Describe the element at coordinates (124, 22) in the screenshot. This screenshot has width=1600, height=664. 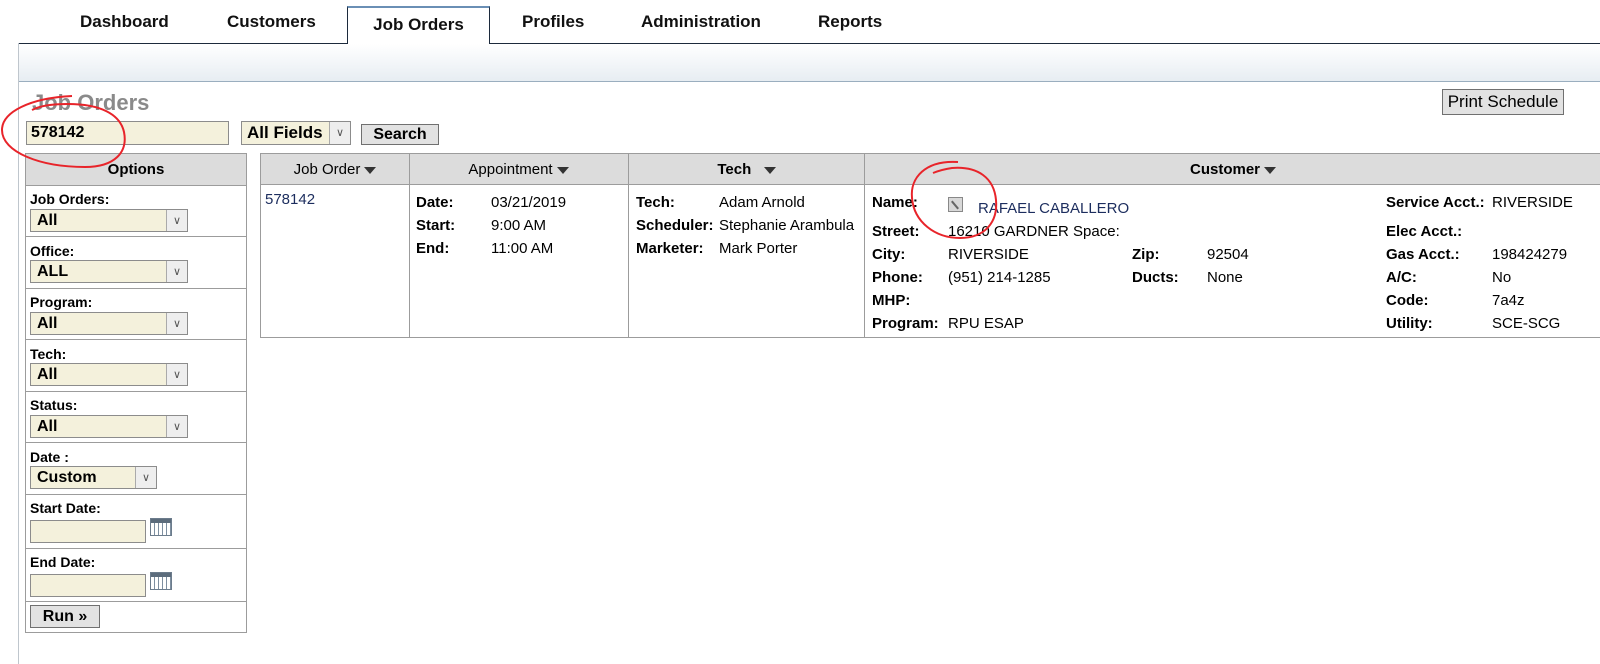
I see `tab-dashboard: Dashboard` at that location.